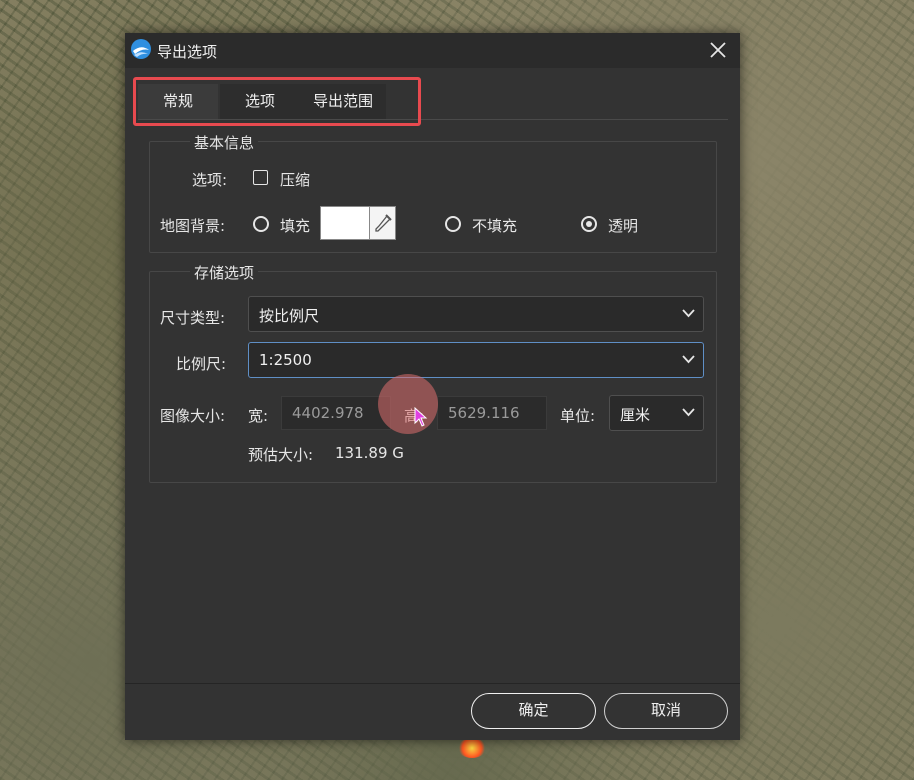 This screenshot has width=914, height=780. Describe the element at coordinates (476, 360) in the screenshot. I see `scale-select: 1:2500` at that location.